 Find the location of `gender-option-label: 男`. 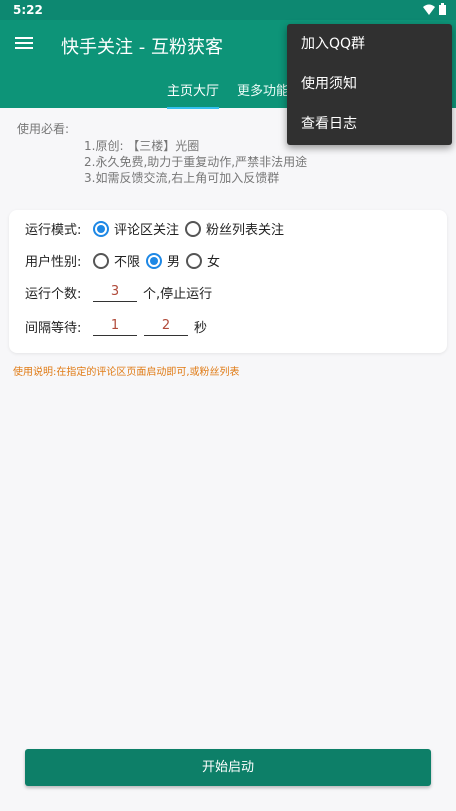

gender-option-label: 男 is located at coordinates (174, 262).